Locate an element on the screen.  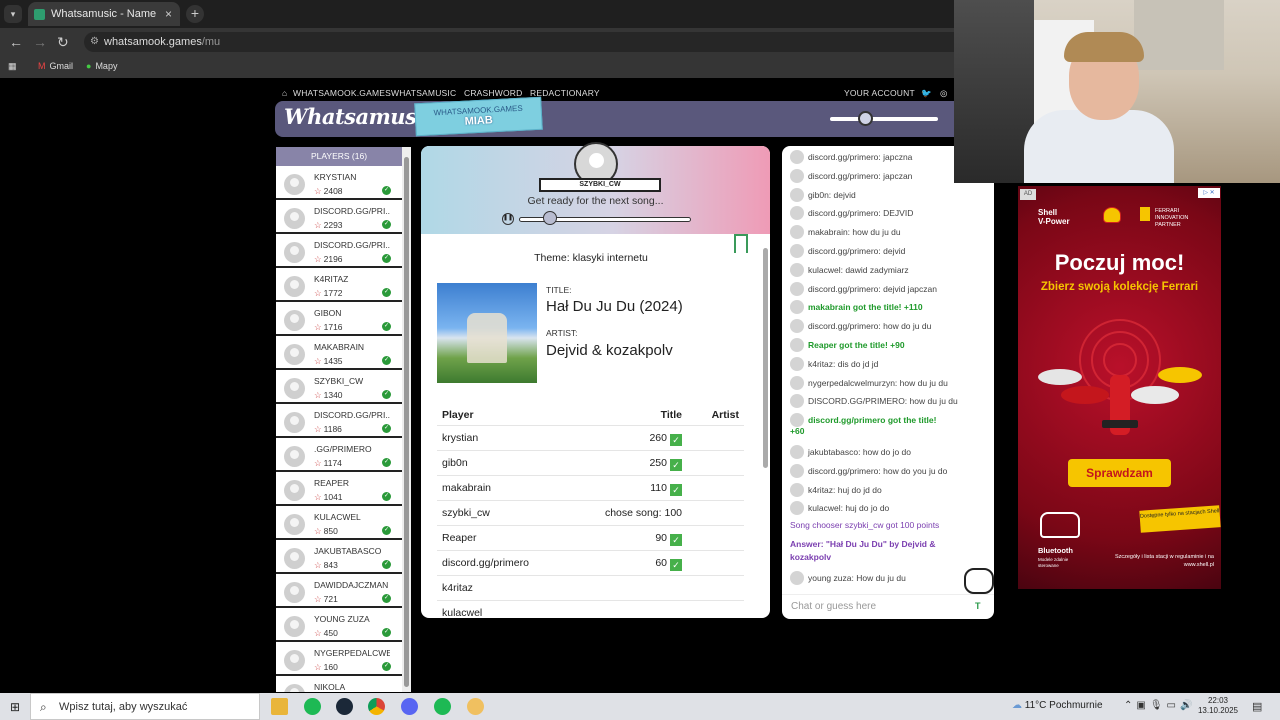
instagram-icon: ◎ is located at coordinates (944, 93).